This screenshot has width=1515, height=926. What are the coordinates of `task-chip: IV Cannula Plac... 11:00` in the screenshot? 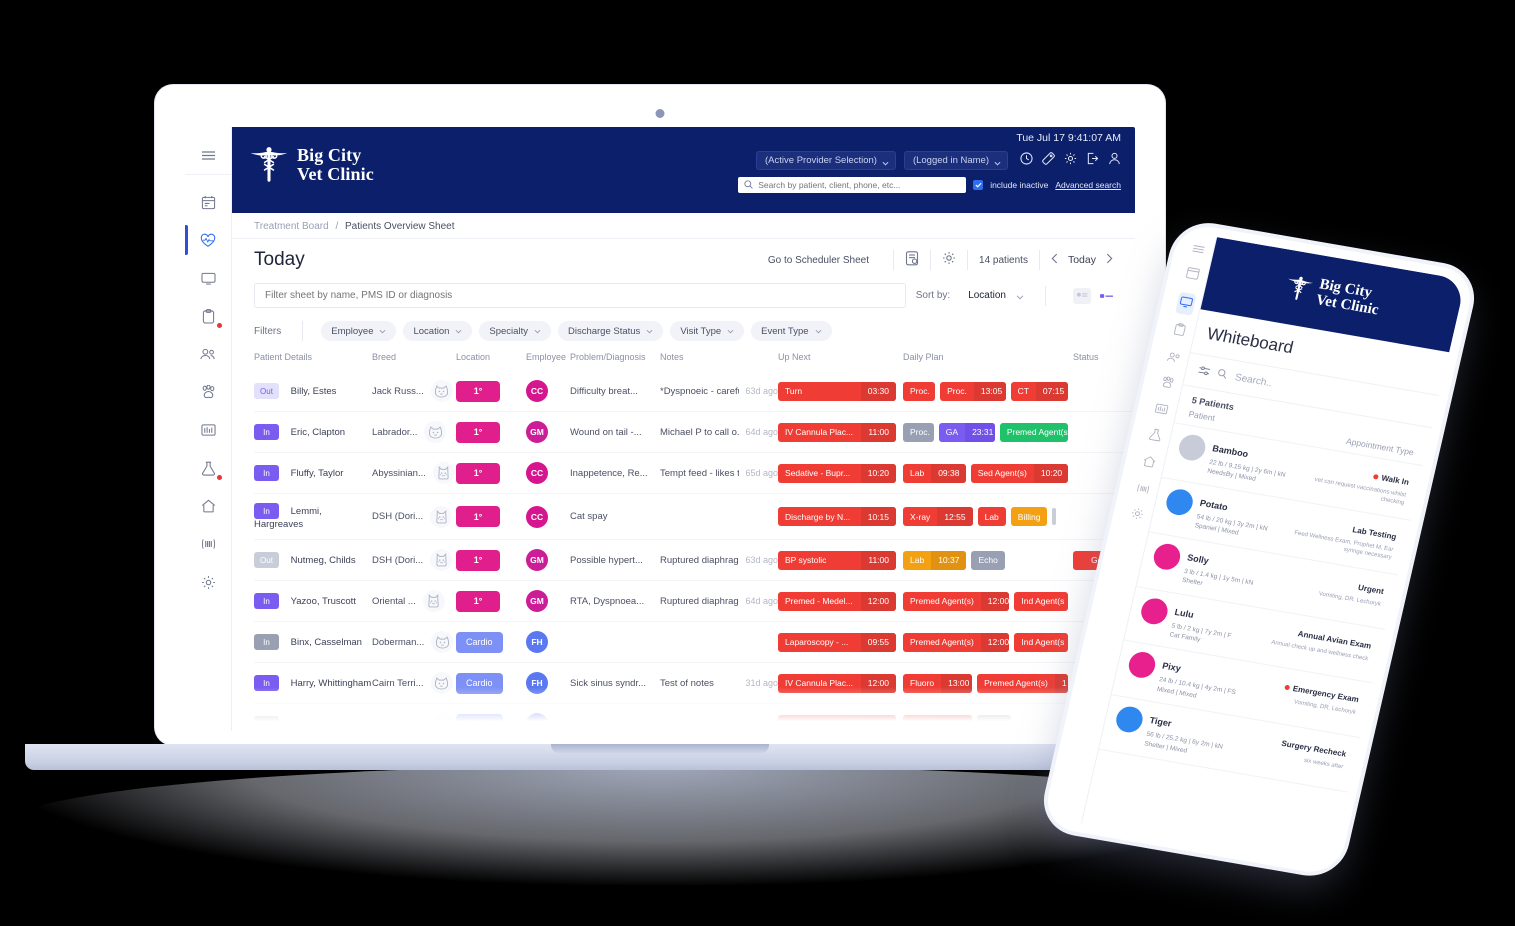 It's located at (837, 432).